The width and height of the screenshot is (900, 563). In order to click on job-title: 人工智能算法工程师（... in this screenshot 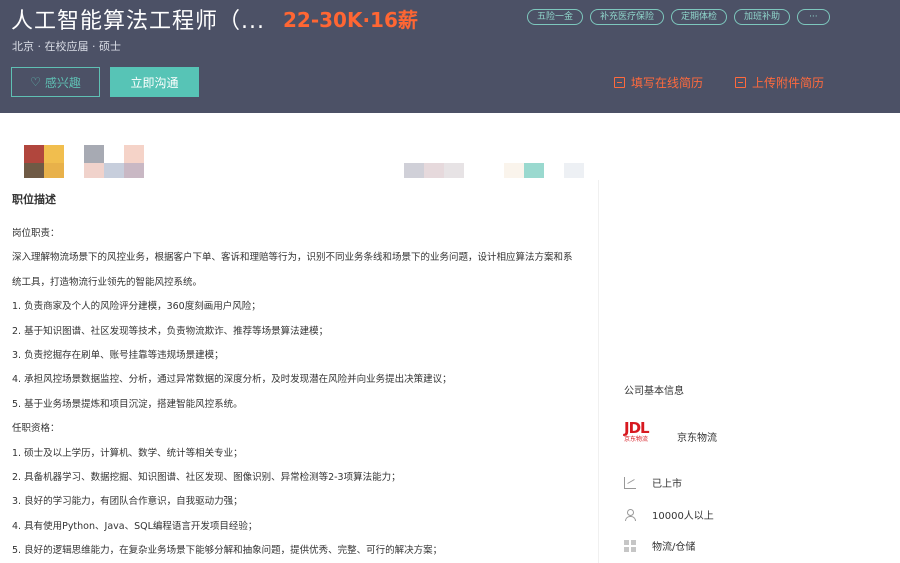, I will do `click(138, 21)`.